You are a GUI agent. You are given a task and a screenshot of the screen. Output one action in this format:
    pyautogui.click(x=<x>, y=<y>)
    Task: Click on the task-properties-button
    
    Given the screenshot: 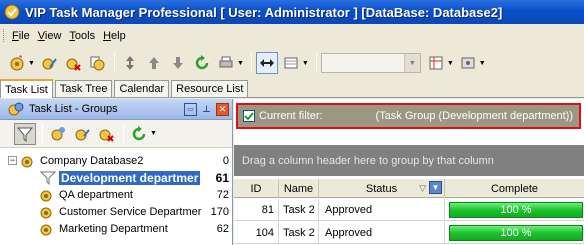 What is the action you would take?
    pyautogui.click(x=97, y=63)
    